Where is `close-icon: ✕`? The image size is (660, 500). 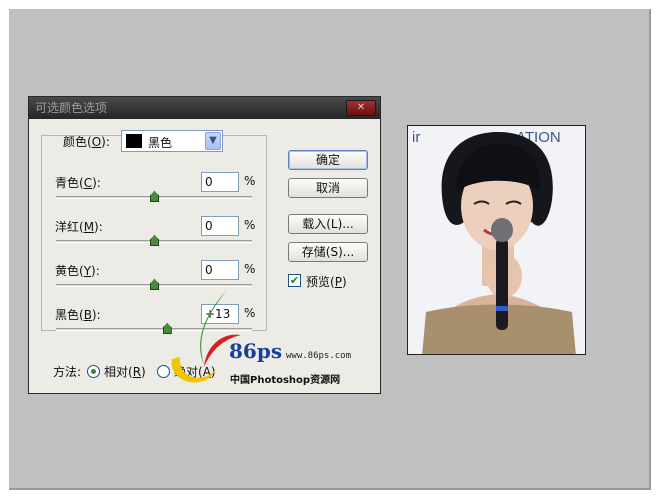 close-icon: ✕ is located at coordinates (361, 107).